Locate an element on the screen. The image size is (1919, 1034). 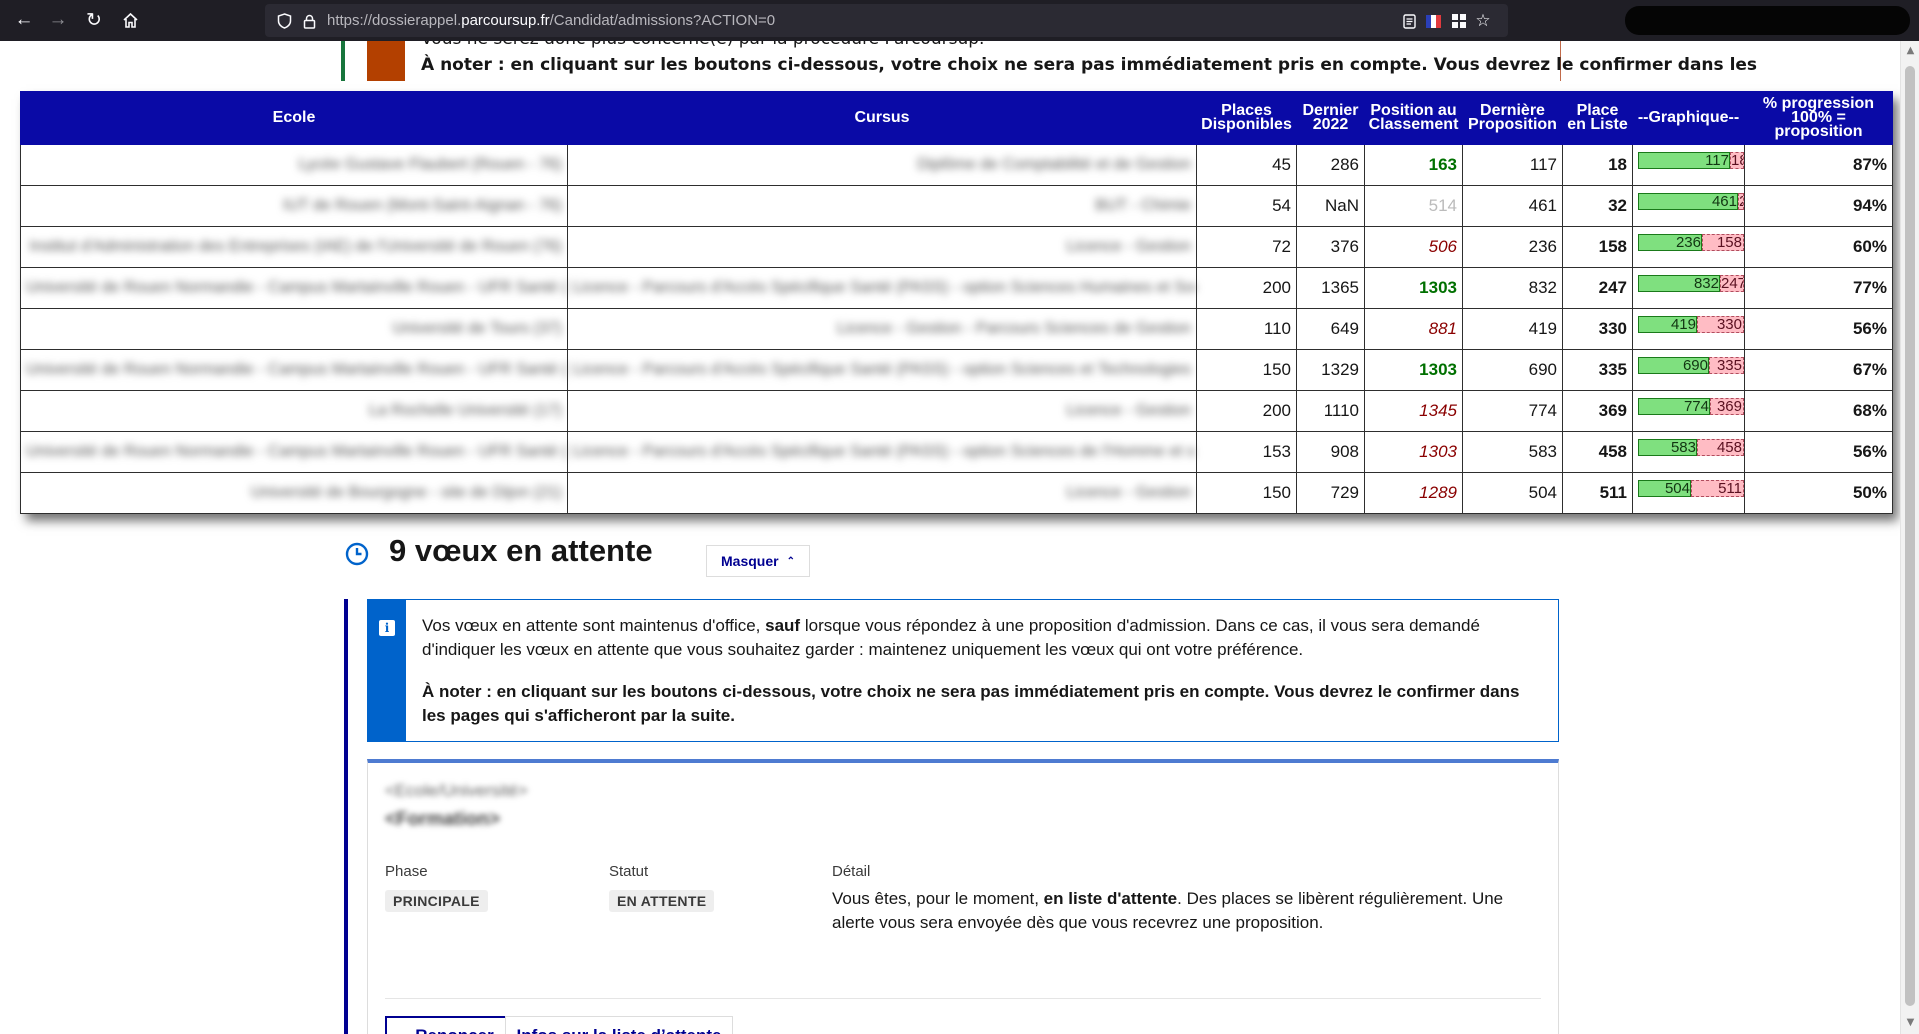
cursus-cell: Diplôme de Comptabilité et de Gestion is located at coordinates (882, 165).